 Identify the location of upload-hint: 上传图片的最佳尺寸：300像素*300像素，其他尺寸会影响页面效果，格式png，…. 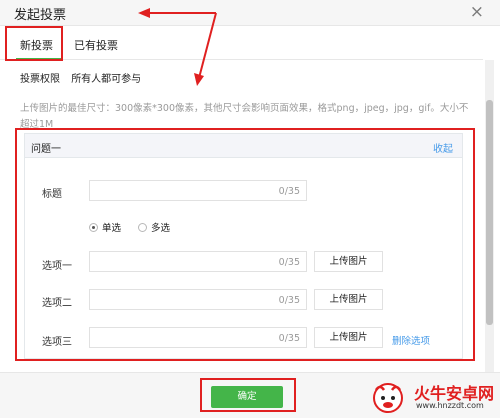
(244, 116).